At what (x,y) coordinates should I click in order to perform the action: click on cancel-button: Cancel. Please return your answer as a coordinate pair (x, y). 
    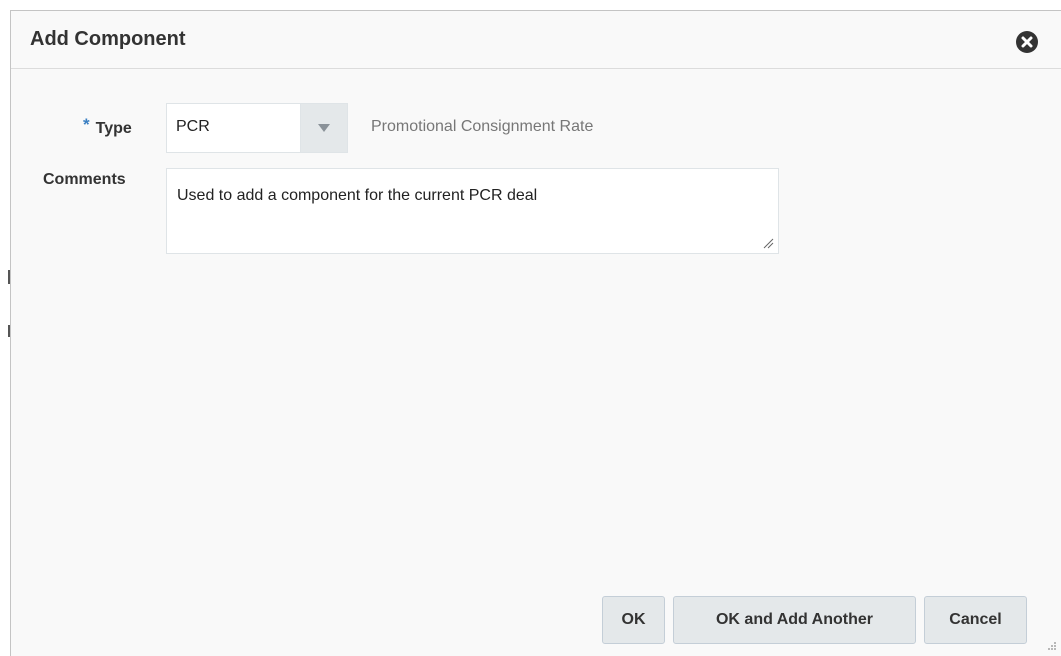
    Looking at the image, I should click on (975, 620).